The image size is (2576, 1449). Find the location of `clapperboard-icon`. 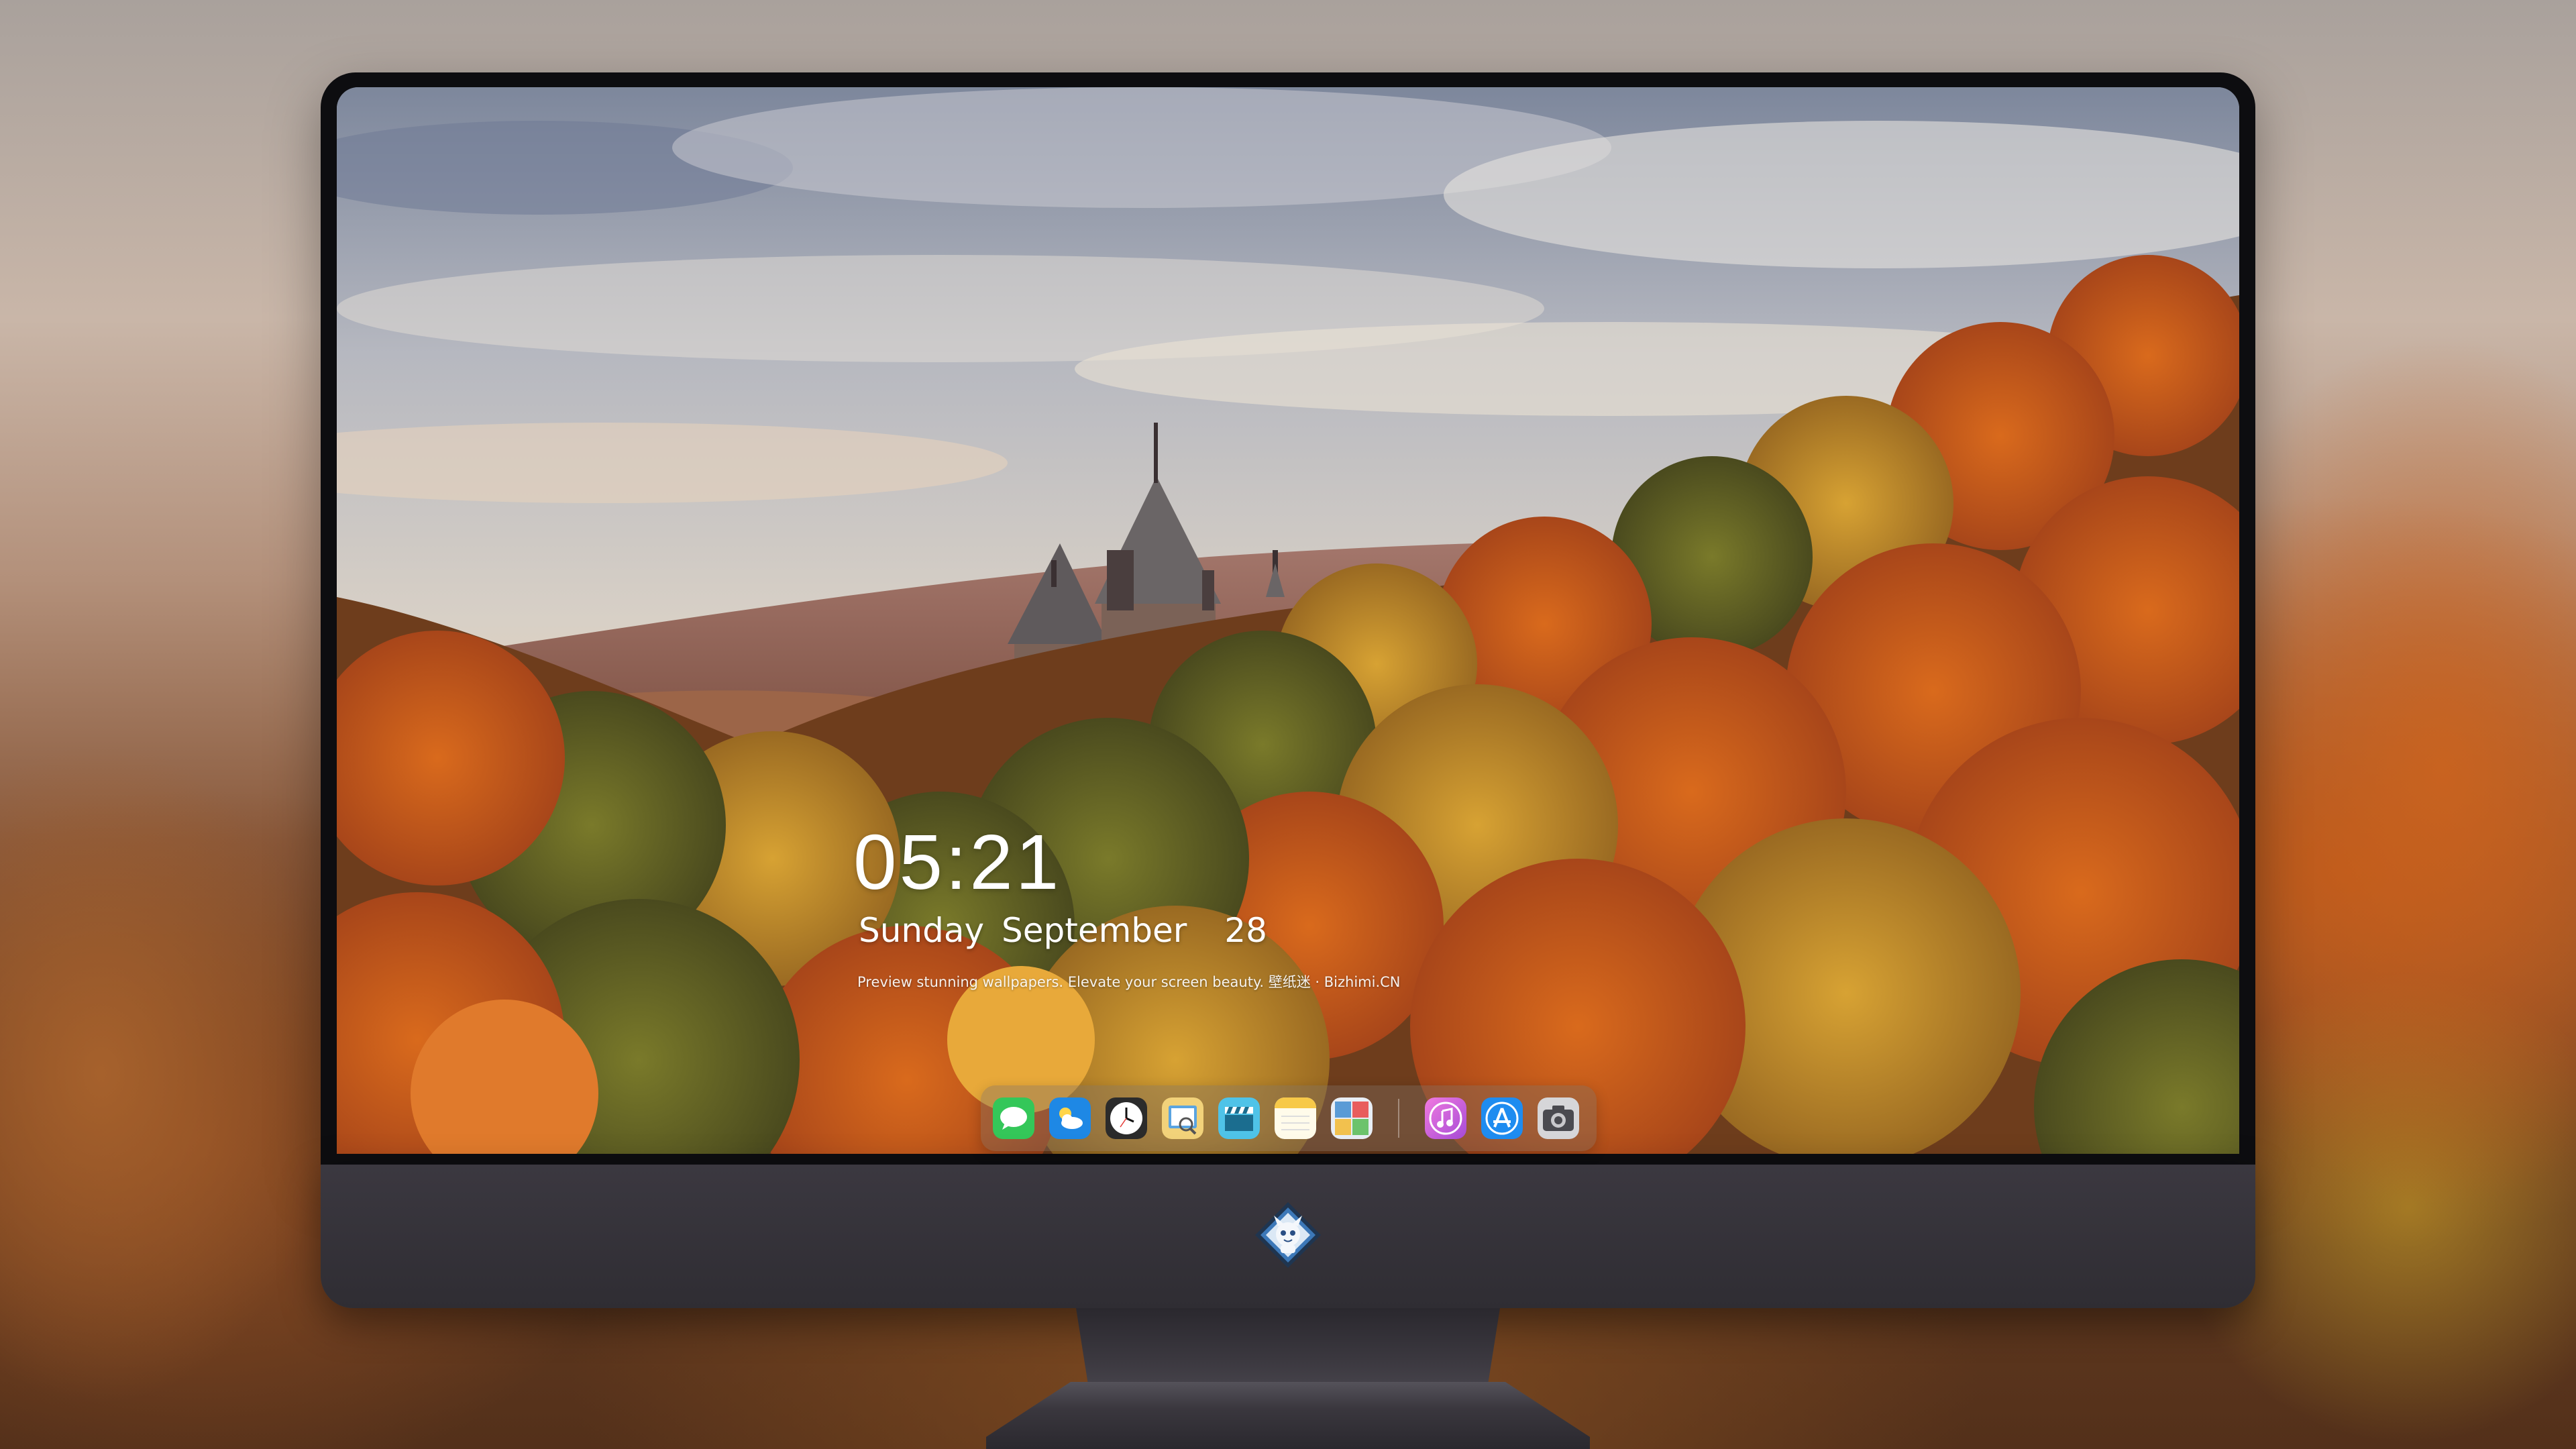

clapperboard-icon is located at coordinates (1239, 1118).